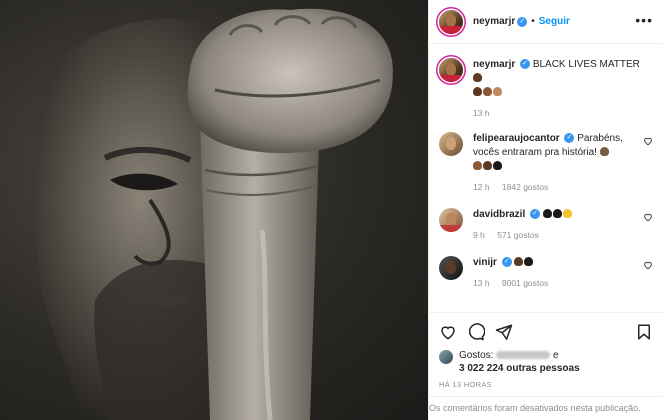 Image resolution: width=662 pixels, height=420 pixels. Describe the element at coordinates (451, 21) in the screenshot. I see `author-avatar` at that location.